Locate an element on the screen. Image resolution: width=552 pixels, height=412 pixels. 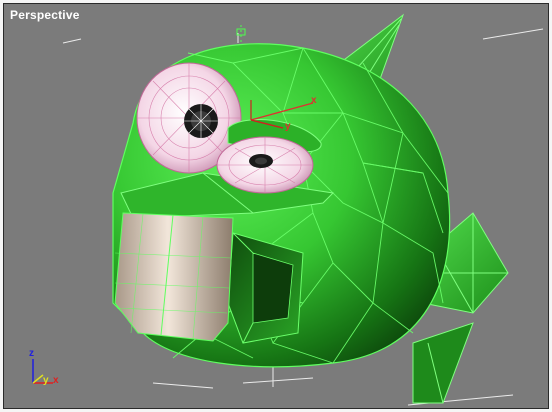
gizmo-y-label: y is located at coordinates (288, 126).